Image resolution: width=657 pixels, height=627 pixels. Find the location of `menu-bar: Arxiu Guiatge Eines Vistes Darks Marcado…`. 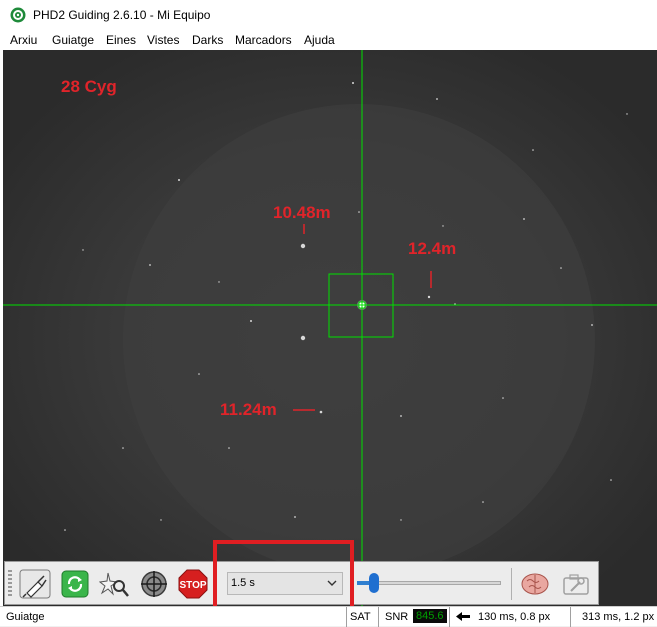

menu-bar: Arxiu Guiatge Eines Vistes Darks Marcado… is located at coordinates (328, 40).